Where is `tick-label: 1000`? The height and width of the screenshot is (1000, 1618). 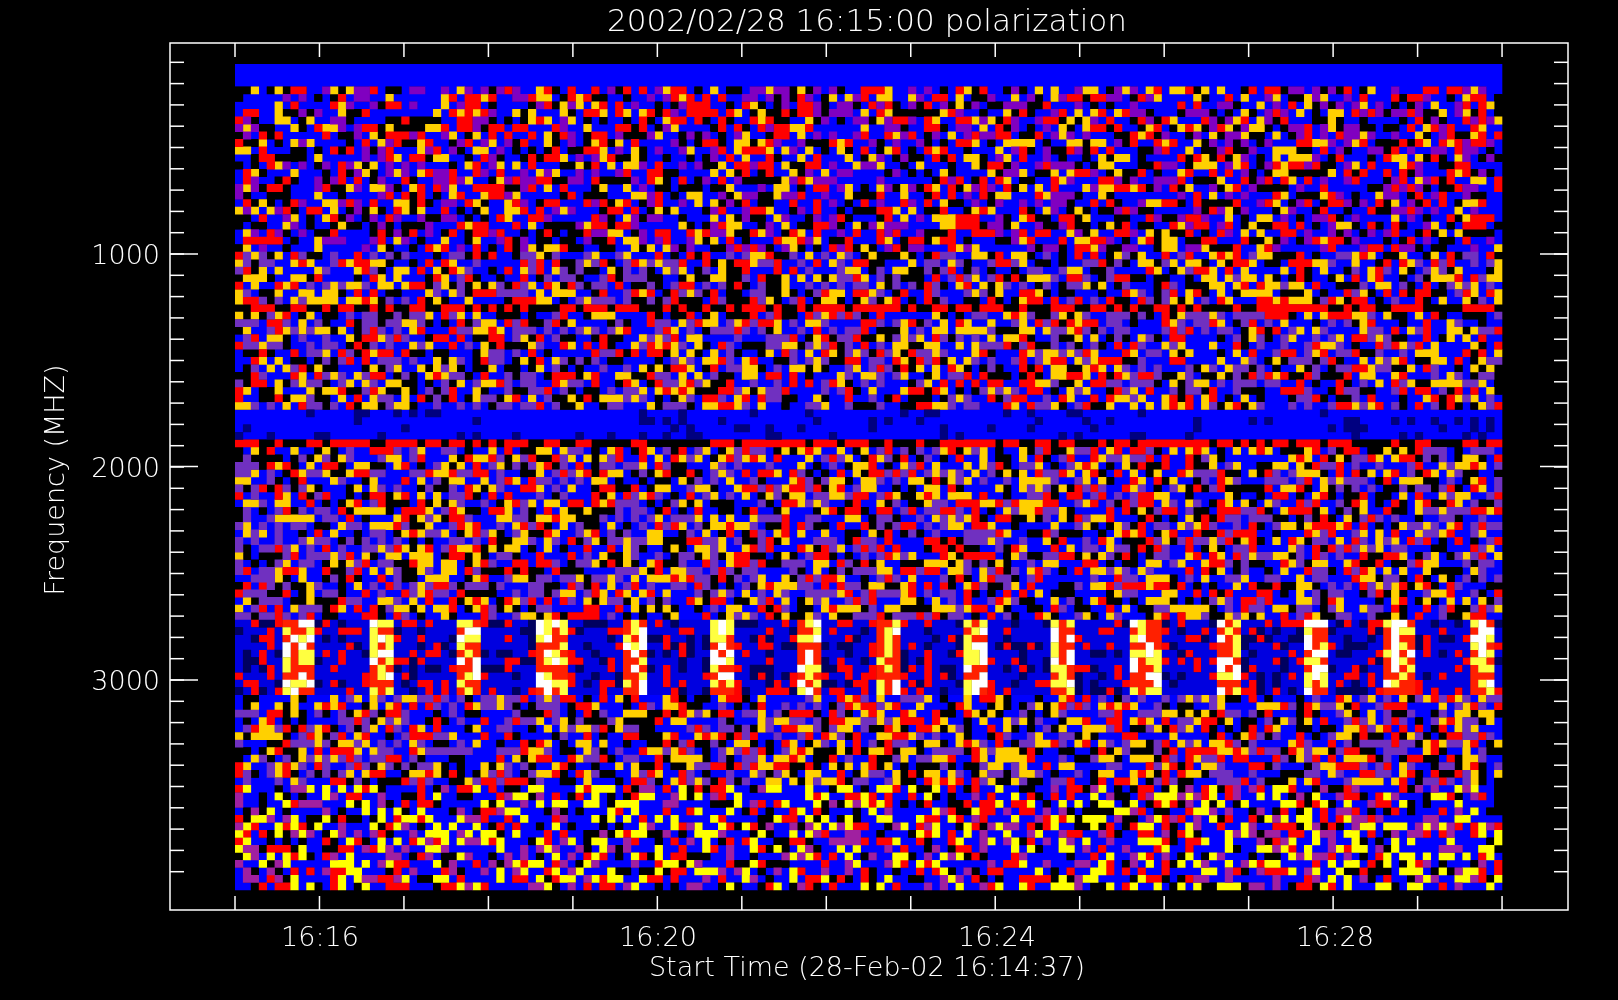 tick-label: 1000 is located at coordinates (125, 254).